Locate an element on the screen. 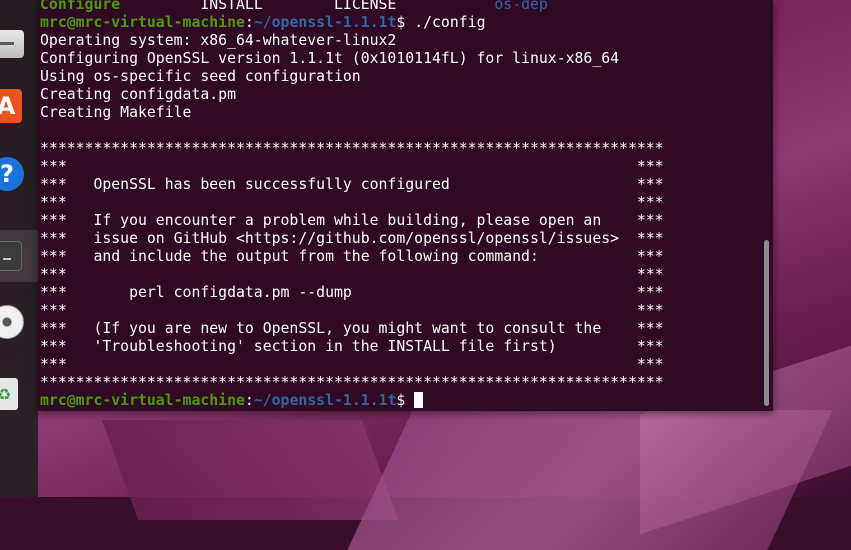 The image size is (851, 550). ls-entry: INSTALL is located at coordinates (231, 6).